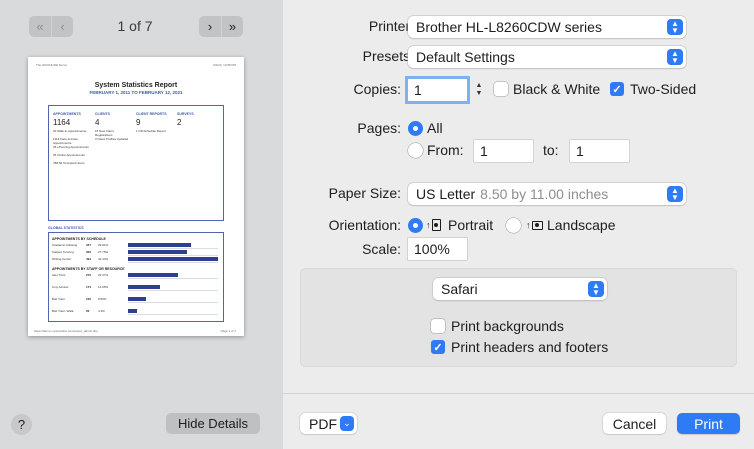 Image resolution: width=754 pixels, height=449 pixels. What do you see at coordinates (381, 249) in the screenshot?
I see `scale-label: Scale:` at bounding box center [381, 249].